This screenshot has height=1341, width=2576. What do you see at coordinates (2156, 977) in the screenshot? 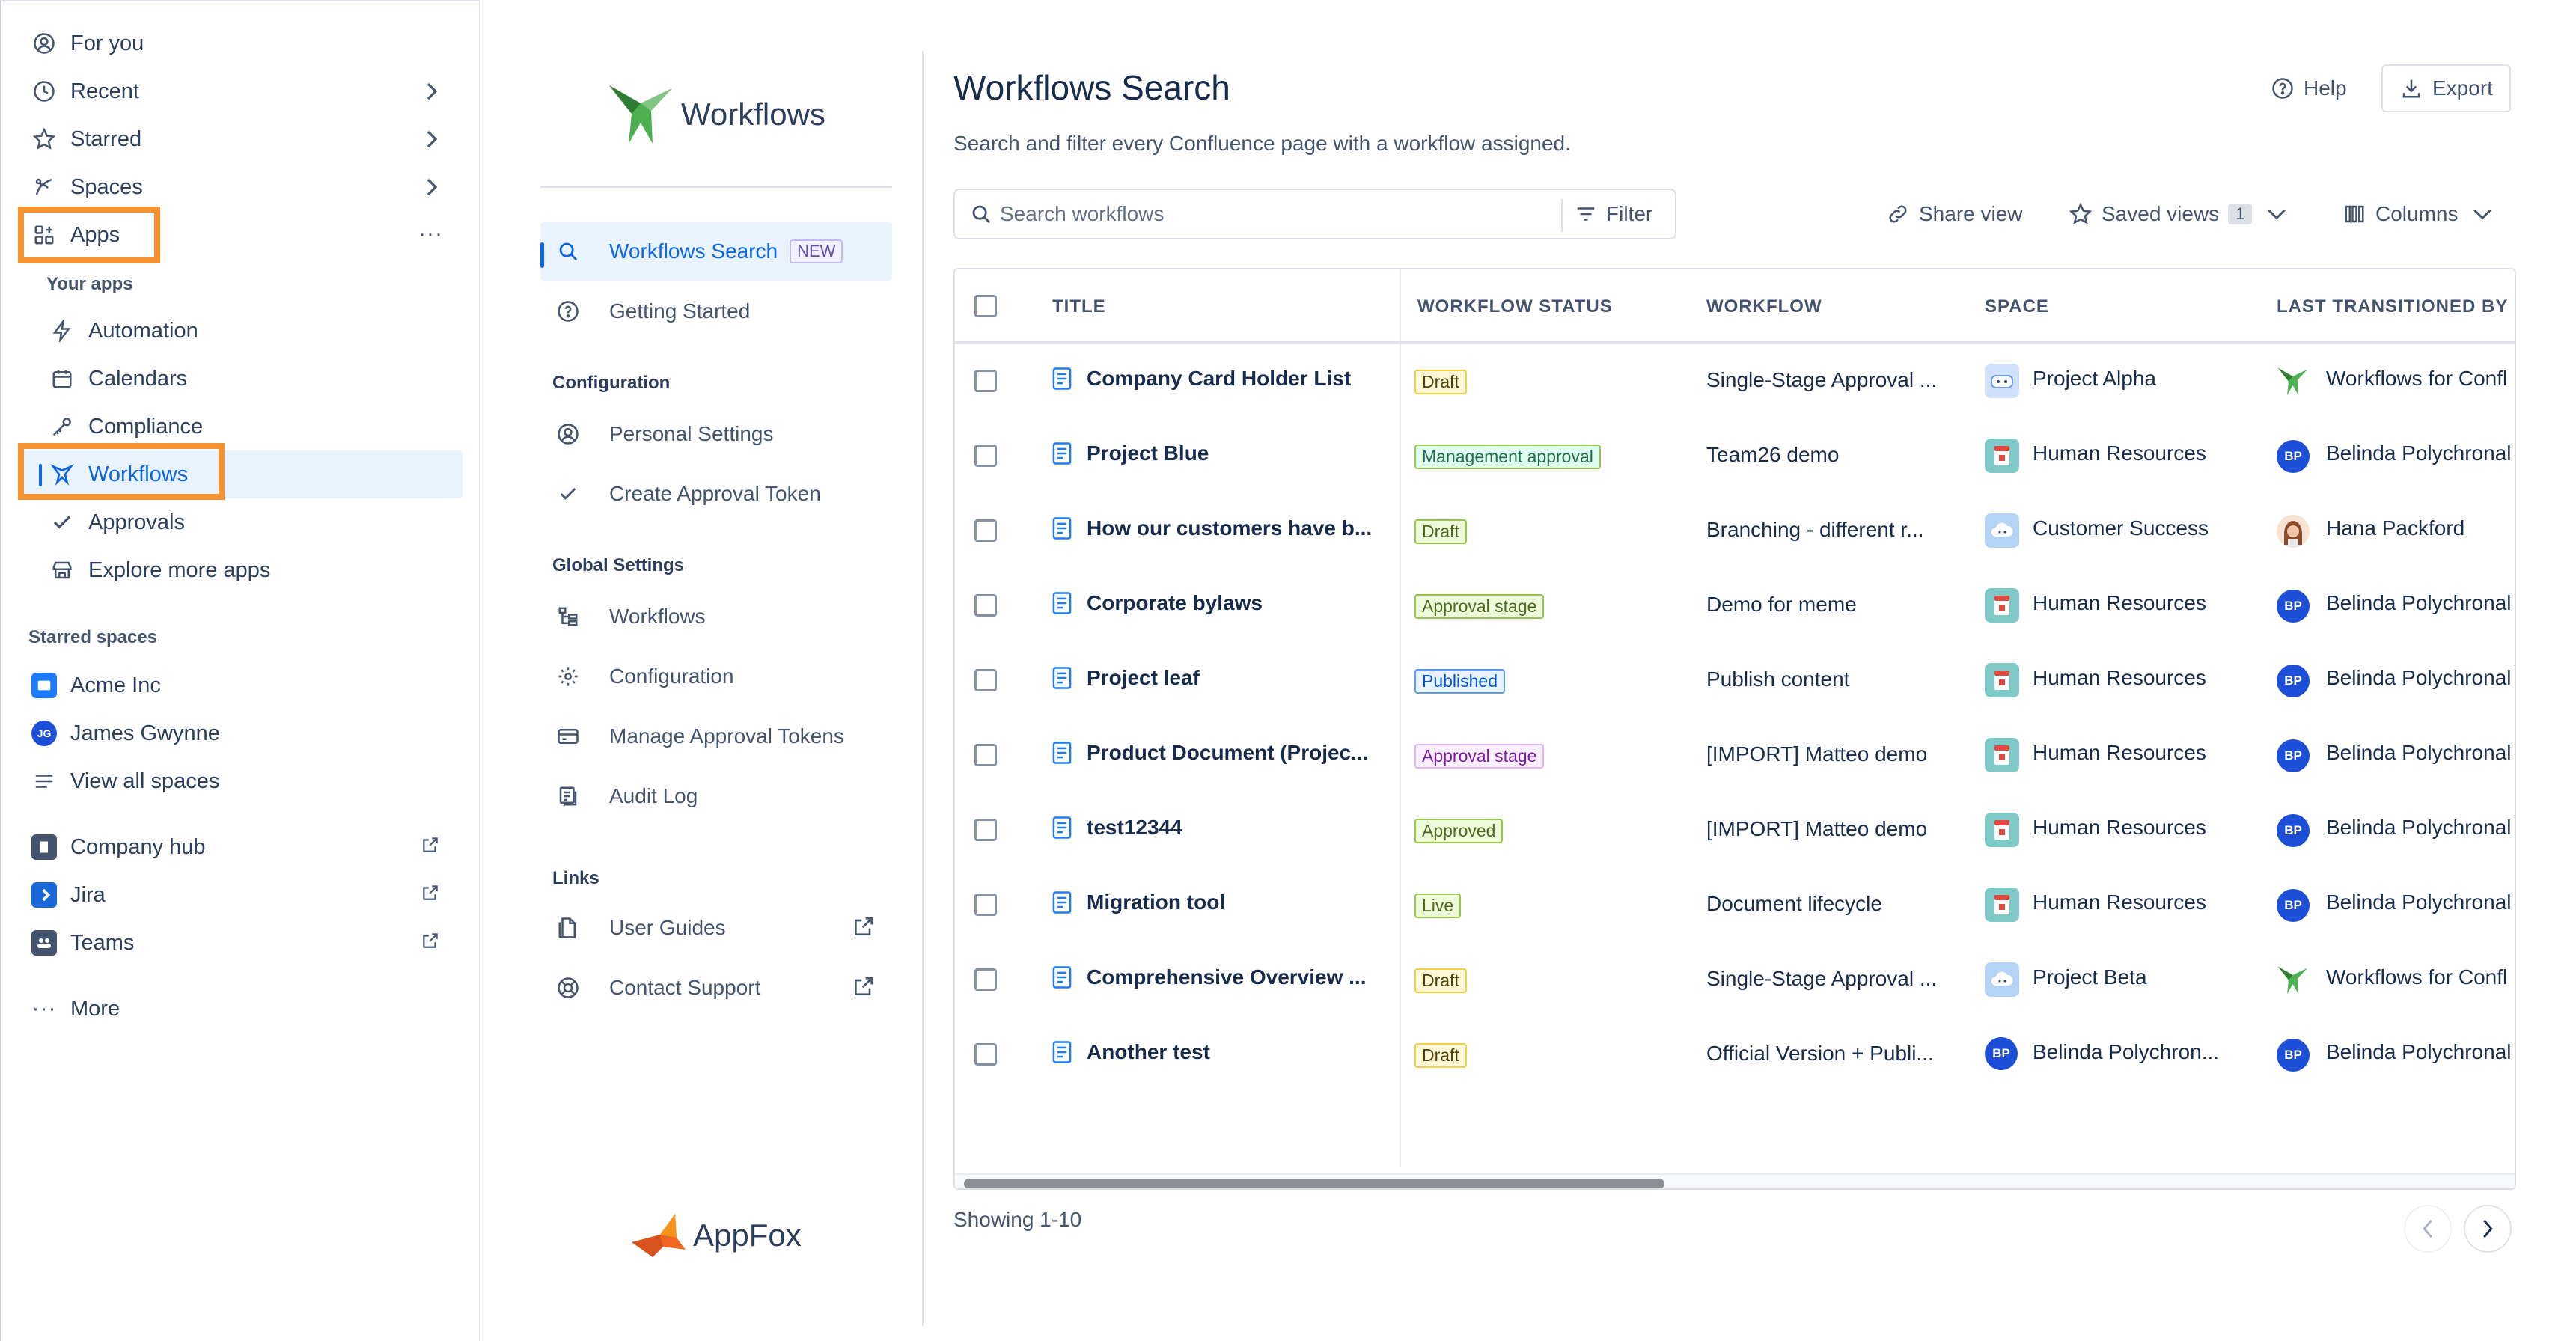
I see `space-name-link: Project Beta` at bounding box center [2156, 977].